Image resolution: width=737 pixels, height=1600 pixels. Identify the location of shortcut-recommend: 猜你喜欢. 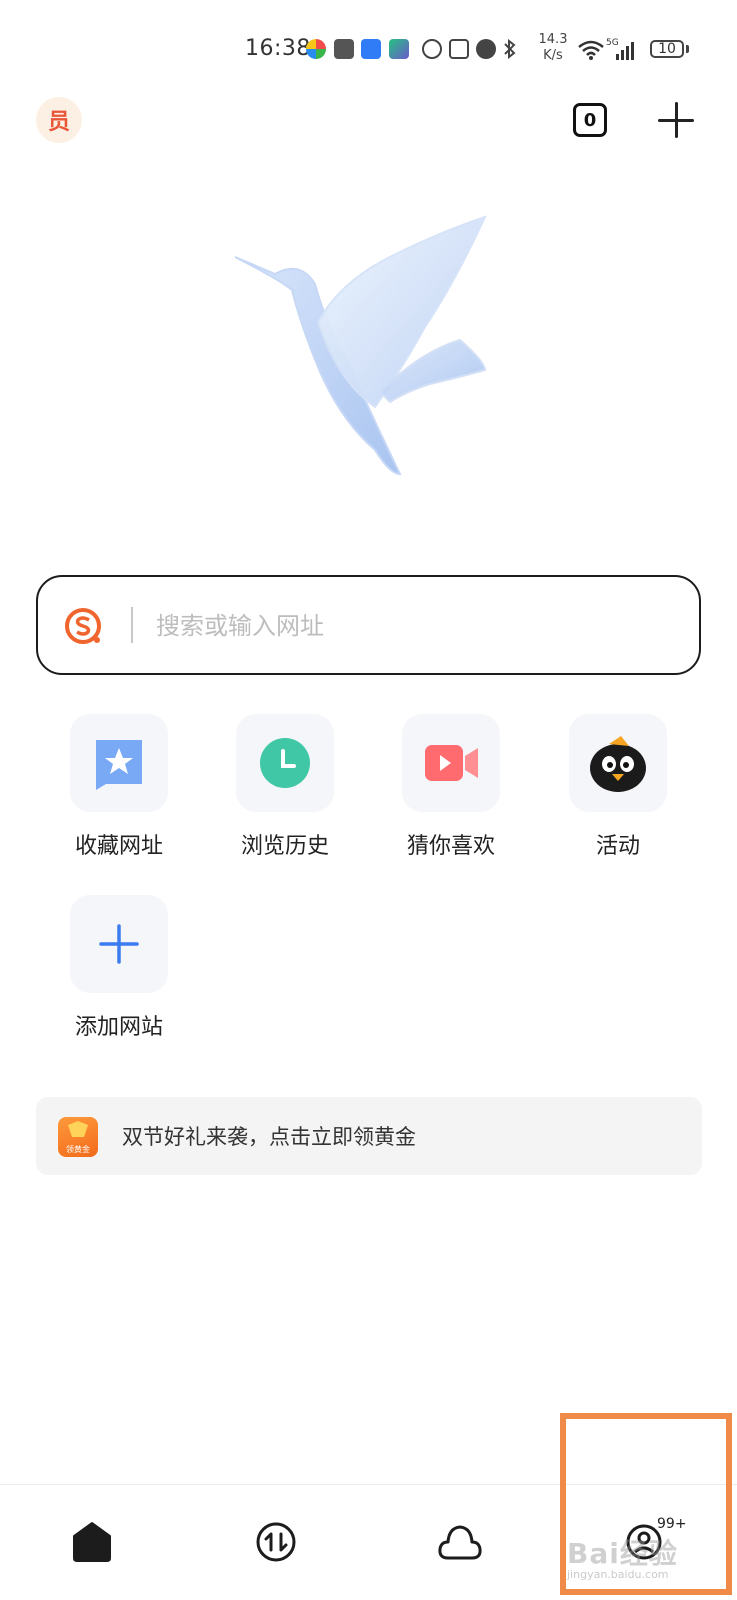
(451, 794).